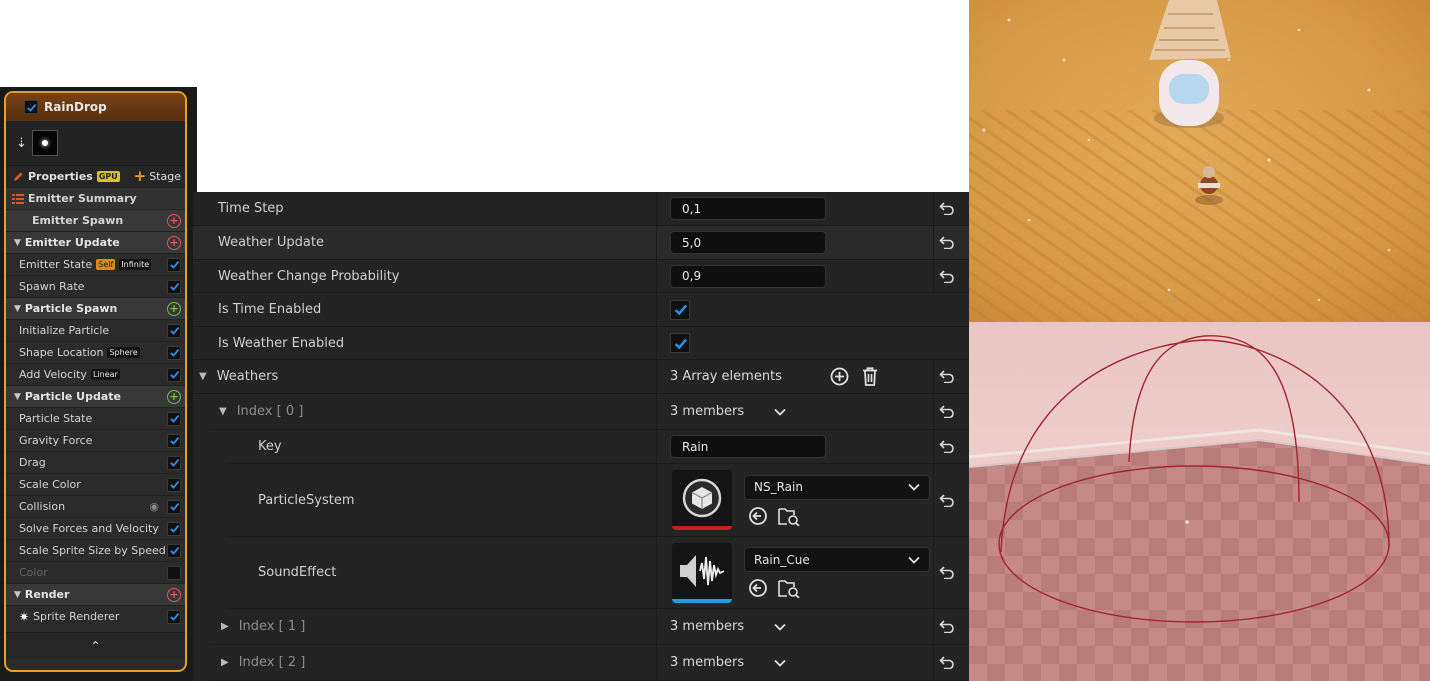 The height and width of the screenshot is (681, 1430). I want to click on module-row: Drag, so click(95, 462).